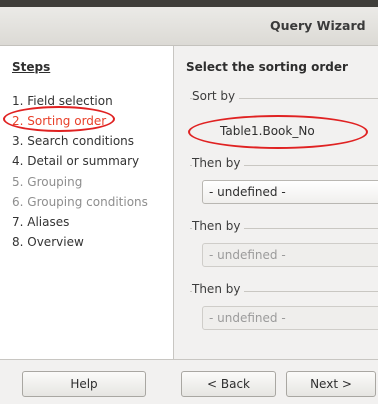  I want to click on then-by-combo-2: - undefined -, so click(290, 255).